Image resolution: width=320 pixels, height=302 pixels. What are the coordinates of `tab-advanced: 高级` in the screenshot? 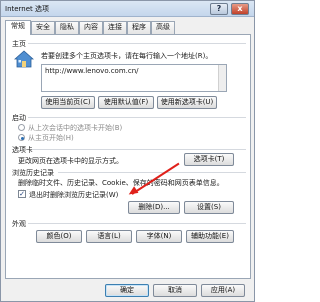 It's located at (163, 27).